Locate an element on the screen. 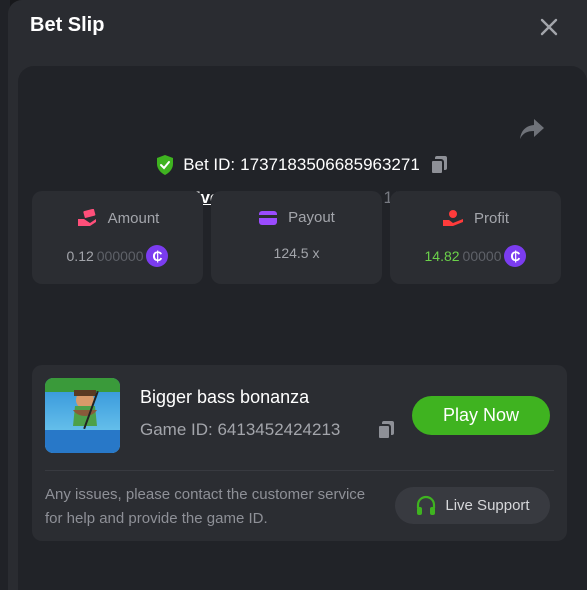 Image resolution: width=587 pixels, height=590 pixels. divider is located at coordinates (299, 470).